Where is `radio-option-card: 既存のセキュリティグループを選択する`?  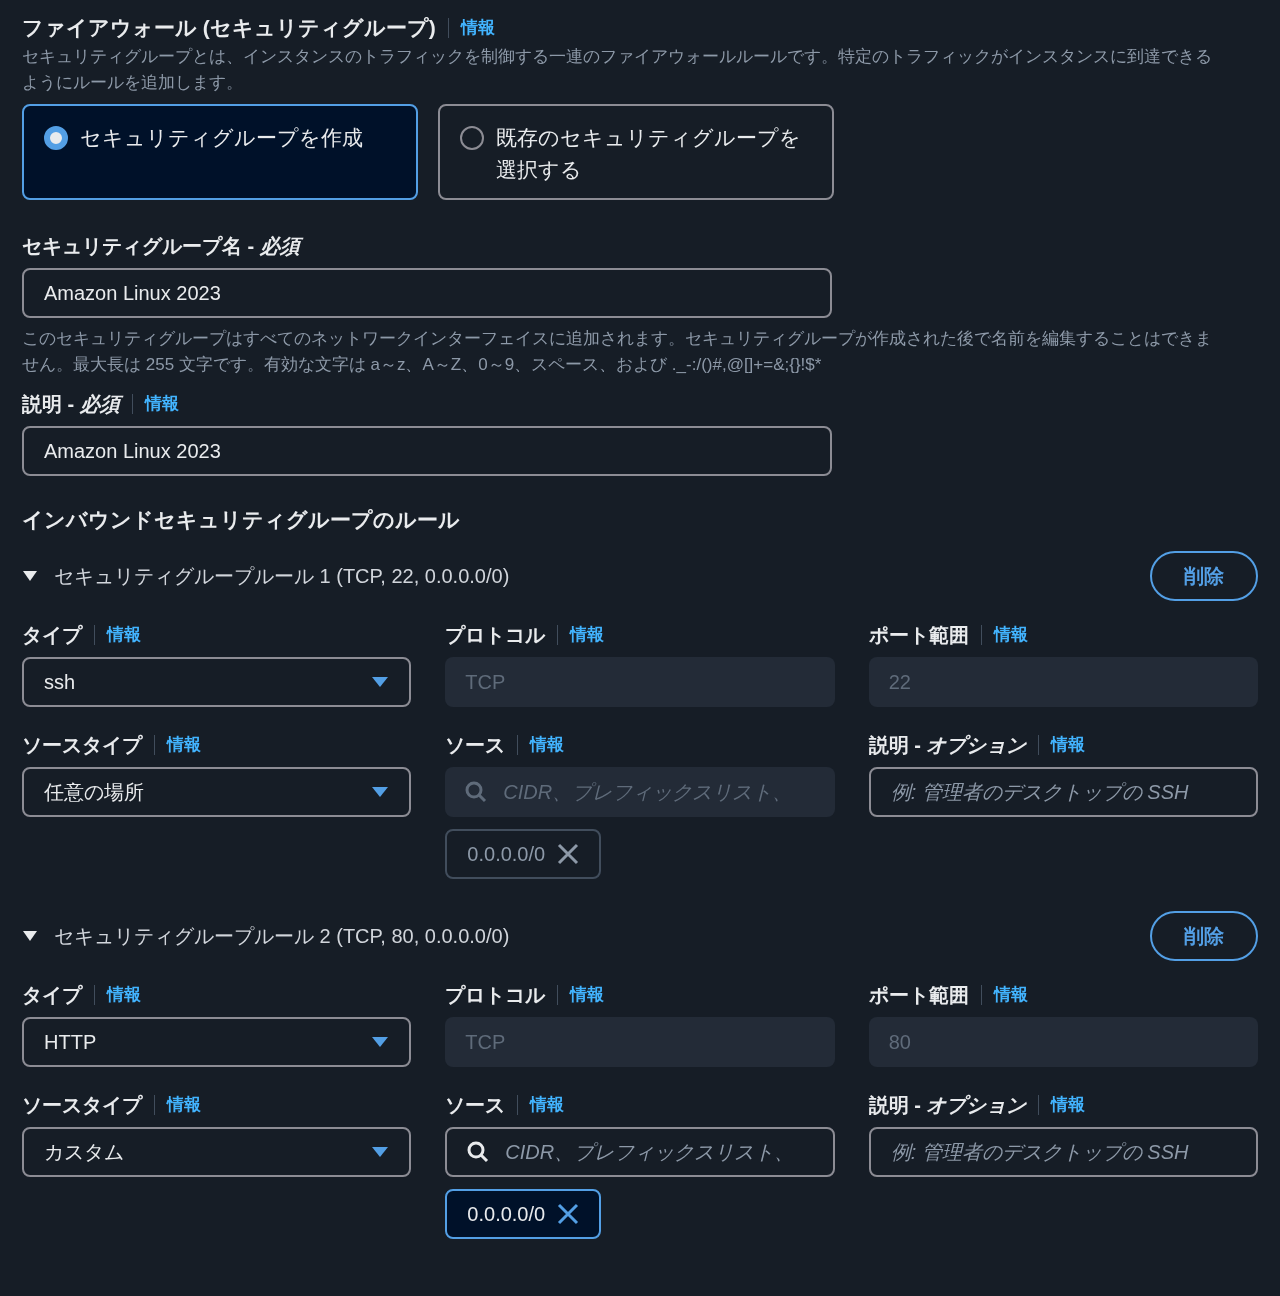
radio-option-card: 既存のセキュリティグループを選択する is located at coordinates (636, 151).